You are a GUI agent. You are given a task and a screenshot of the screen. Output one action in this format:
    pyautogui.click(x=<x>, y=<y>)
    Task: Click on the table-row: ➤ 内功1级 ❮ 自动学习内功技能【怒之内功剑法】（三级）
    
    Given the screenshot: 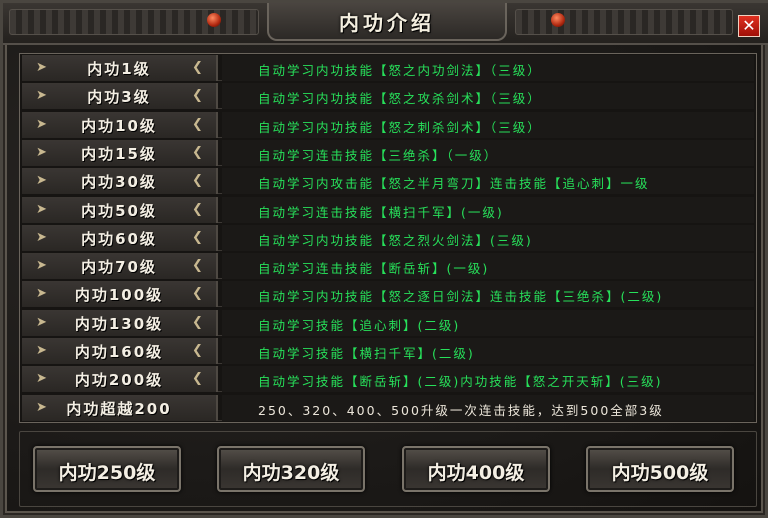 What is the action you would take?
    pyautogui.click(x=388, y=67)
    